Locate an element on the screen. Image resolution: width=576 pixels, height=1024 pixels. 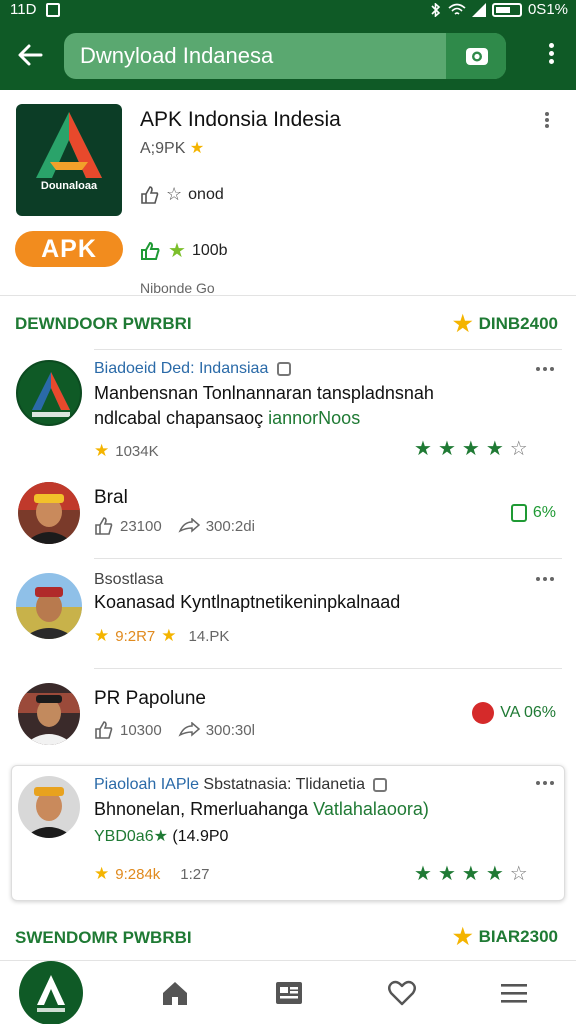
list-item-subtitle: ndlcabal chapansaoç iannorNoos is located at coordinates (227, 418).